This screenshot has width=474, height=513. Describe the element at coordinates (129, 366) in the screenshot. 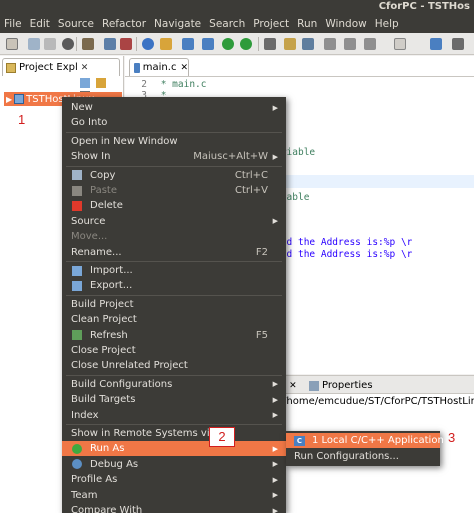

I see `menu-item-label: Close Unrelated Project` at that location.